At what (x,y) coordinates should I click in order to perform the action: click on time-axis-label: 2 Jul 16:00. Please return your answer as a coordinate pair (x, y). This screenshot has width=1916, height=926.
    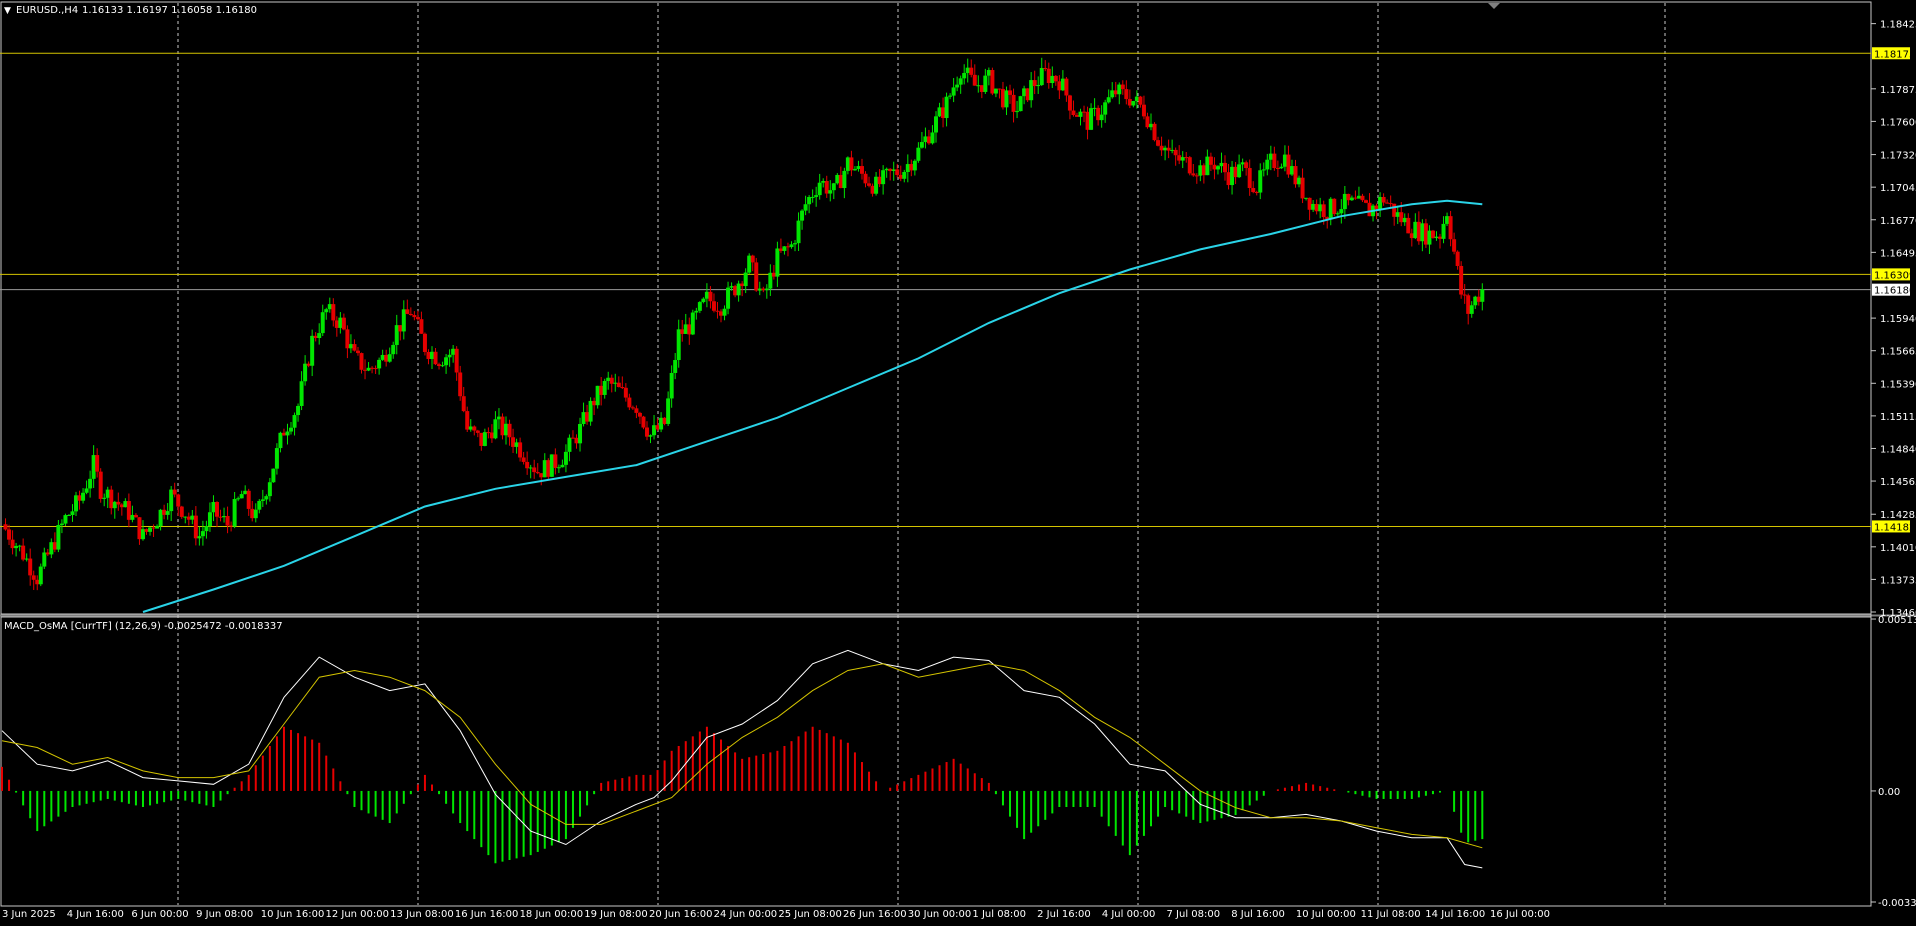
    Looking at the image, I should click on (1064, 914).